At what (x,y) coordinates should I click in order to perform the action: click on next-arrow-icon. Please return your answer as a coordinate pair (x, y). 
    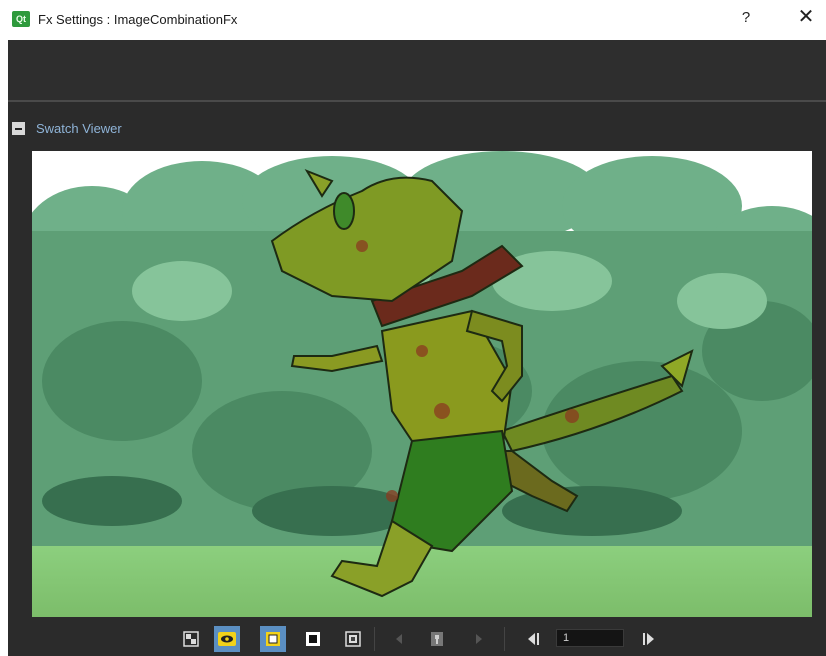
    Looking at the image, I should click on (479, 639).